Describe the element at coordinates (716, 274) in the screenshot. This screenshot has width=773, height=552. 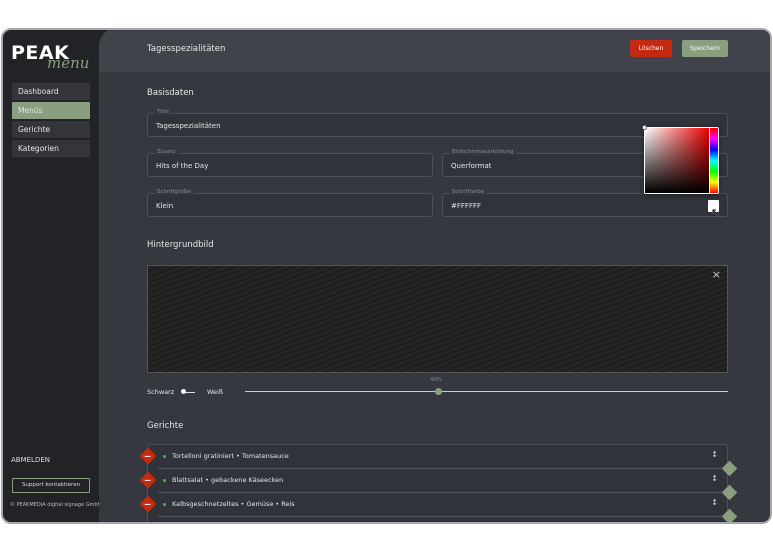
I see `close-icon: ×` at that location.